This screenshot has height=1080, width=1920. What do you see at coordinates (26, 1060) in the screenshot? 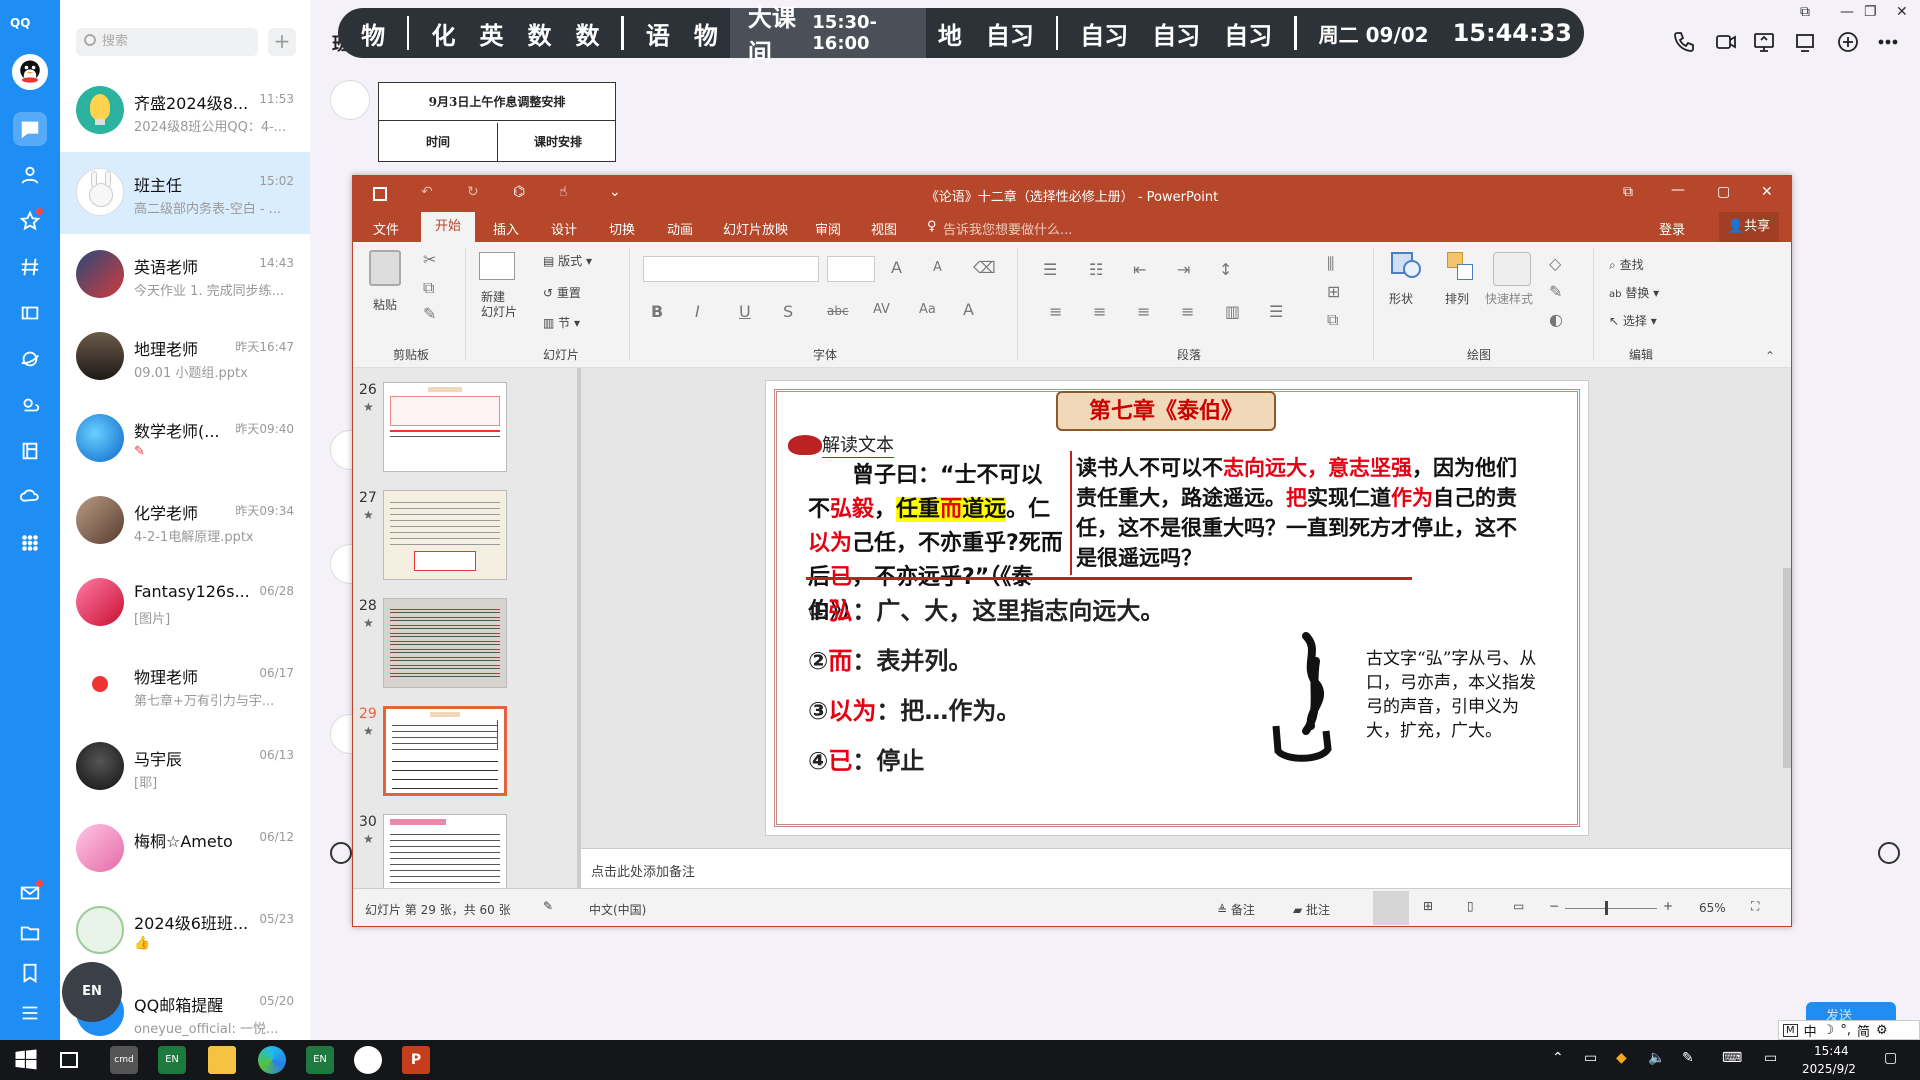
I see `windows-start-icon` at bounding box center [26, 1060].